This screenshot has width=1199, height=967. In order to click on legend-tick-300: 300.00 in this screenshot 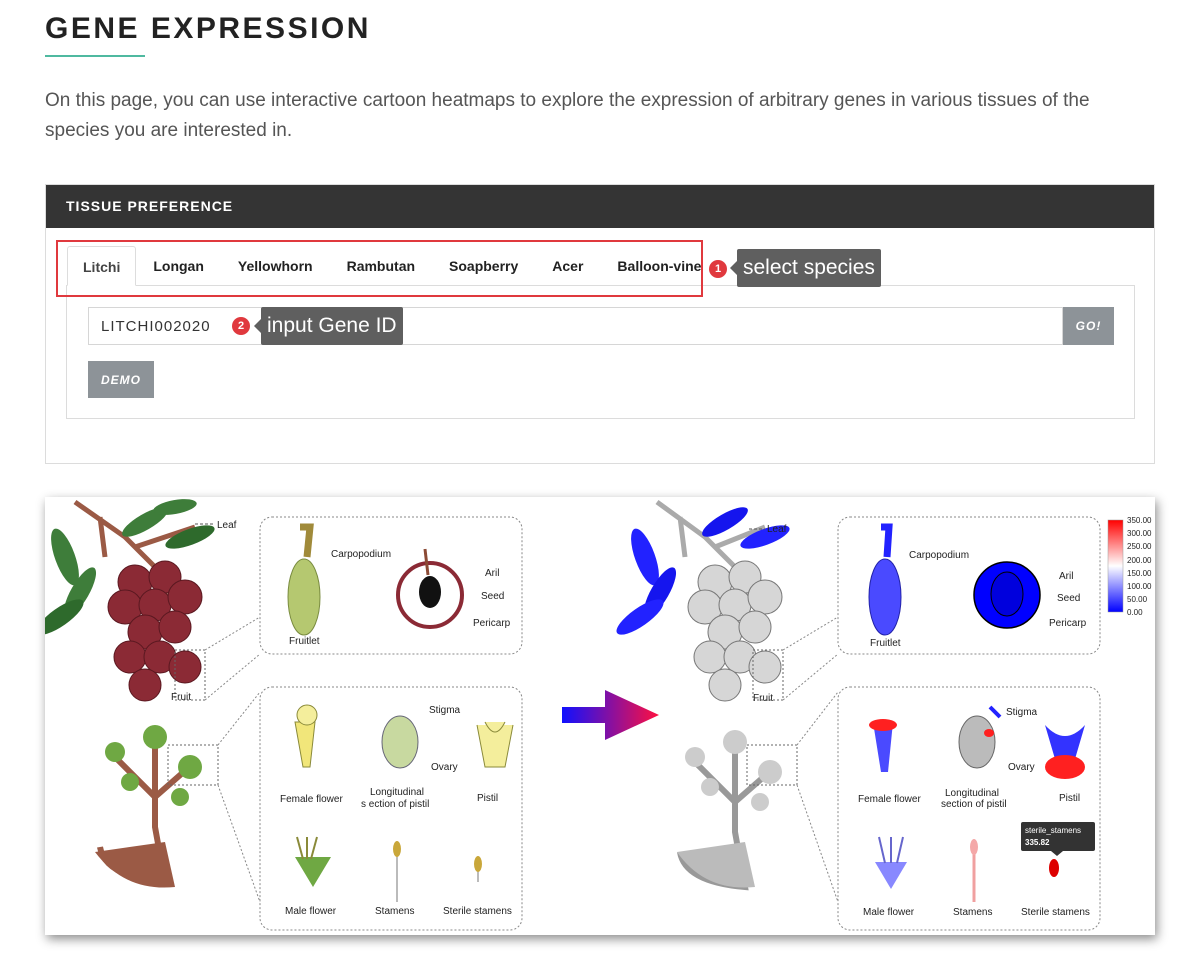, I will do `click(1139, 533)`.